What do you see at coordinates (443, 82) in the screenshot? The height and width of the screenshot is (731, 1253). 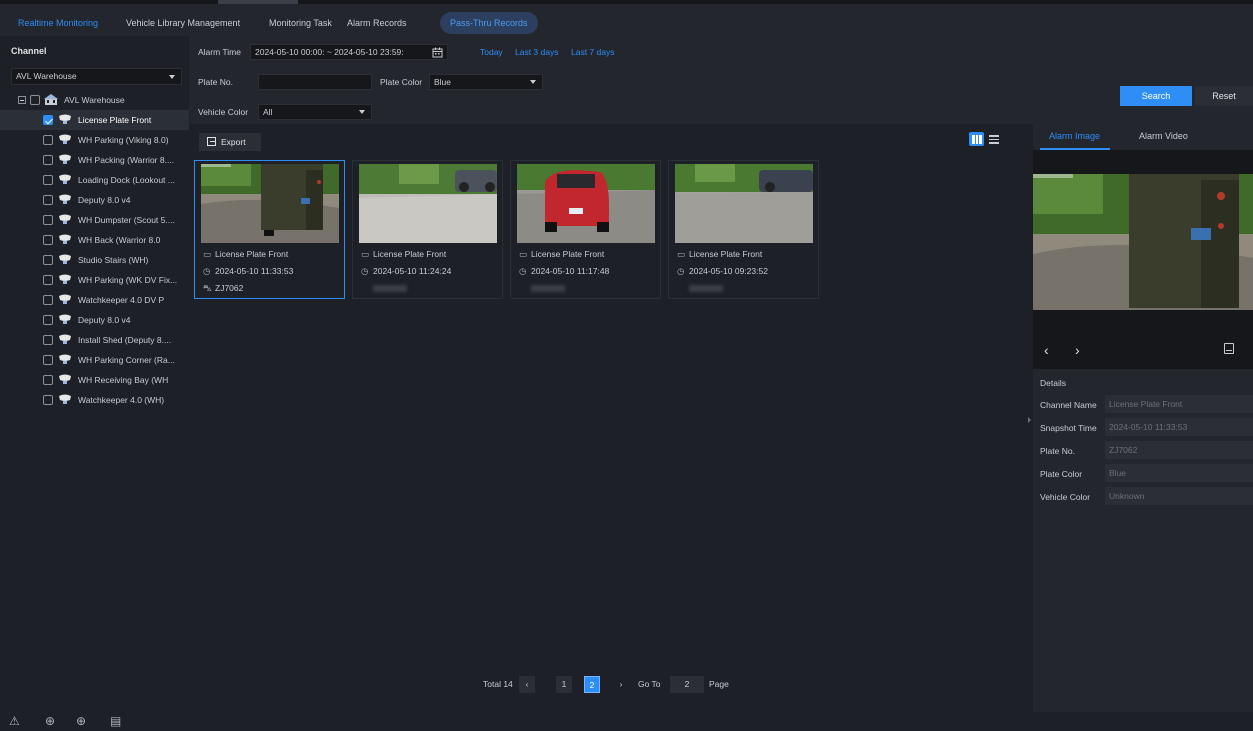 I see `plate-color-value: Blue` at bounding box center [443, 82].